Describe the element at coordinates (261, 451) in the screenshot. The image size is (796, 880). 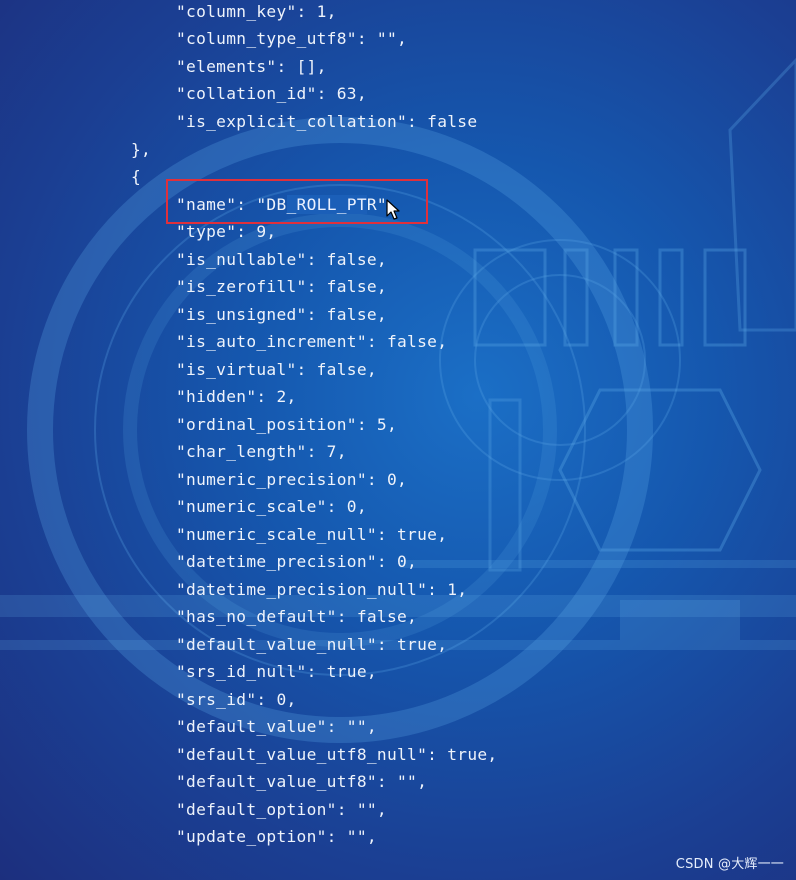
I see `code-line: "char_length": 7,` at that location.